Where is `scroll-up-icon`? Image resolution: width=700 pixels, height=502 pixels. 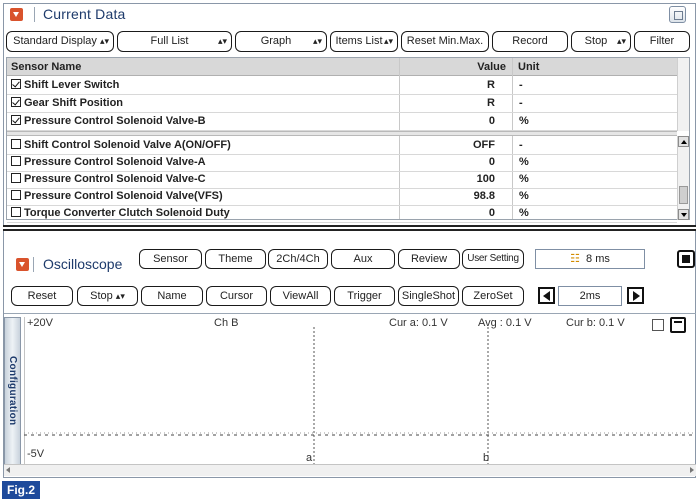
scroll-up-icon is located at coordinates (683, 141).